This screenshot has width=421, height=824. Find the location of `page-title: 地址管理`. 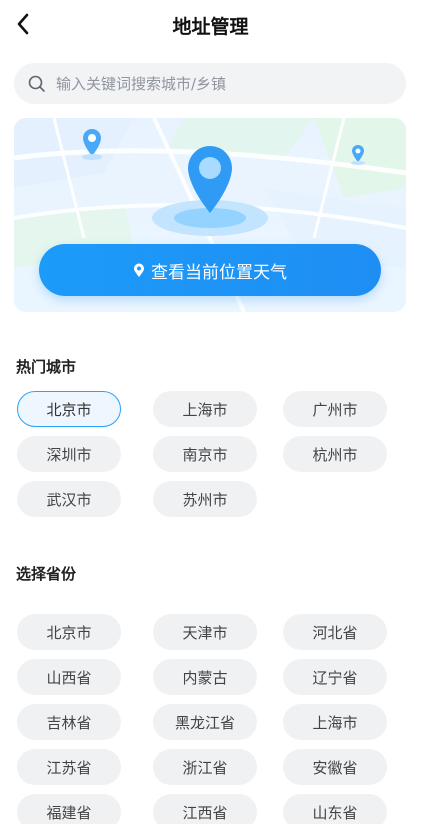

page-title: 地址管理 is located at coordinates (210, 27).